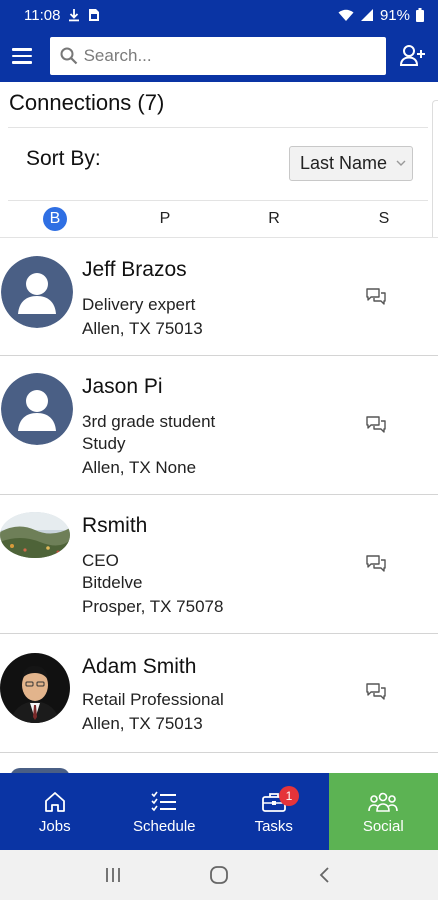  What do you see at coordinates (420, 15) in the screenshot?
I see `battery-icon` at bounding box center [420, 15].